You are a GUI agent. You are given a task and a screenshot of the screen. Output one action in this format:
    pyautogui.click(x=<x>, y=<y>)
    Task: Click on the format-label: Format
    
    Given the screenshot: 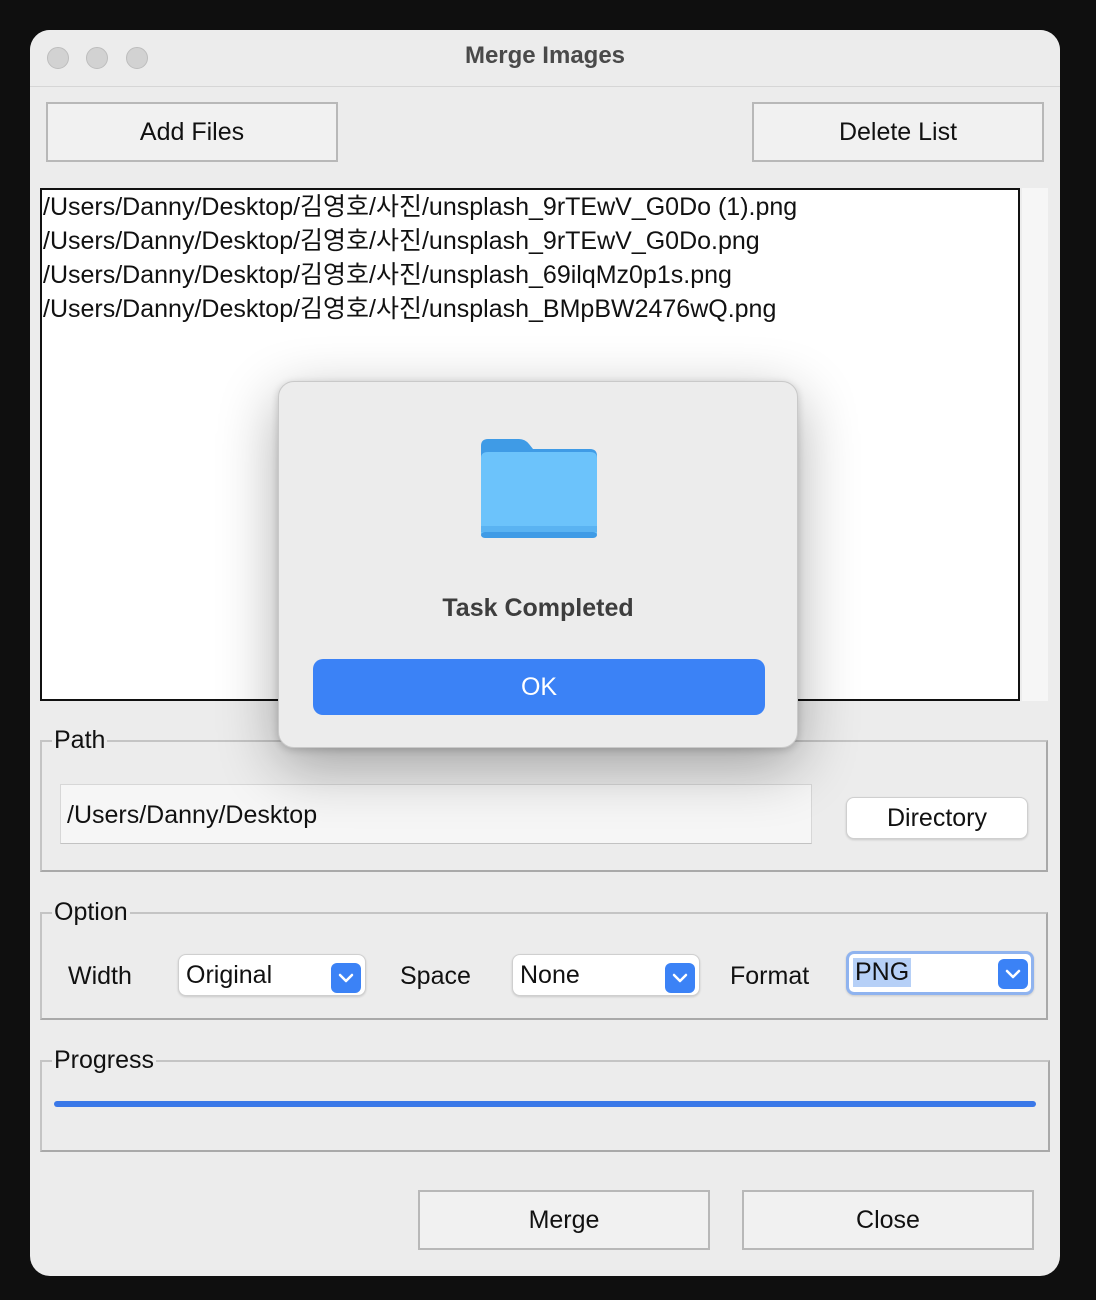 What is the action you would take?
    pyautogui.click(x=770, y=976)
    